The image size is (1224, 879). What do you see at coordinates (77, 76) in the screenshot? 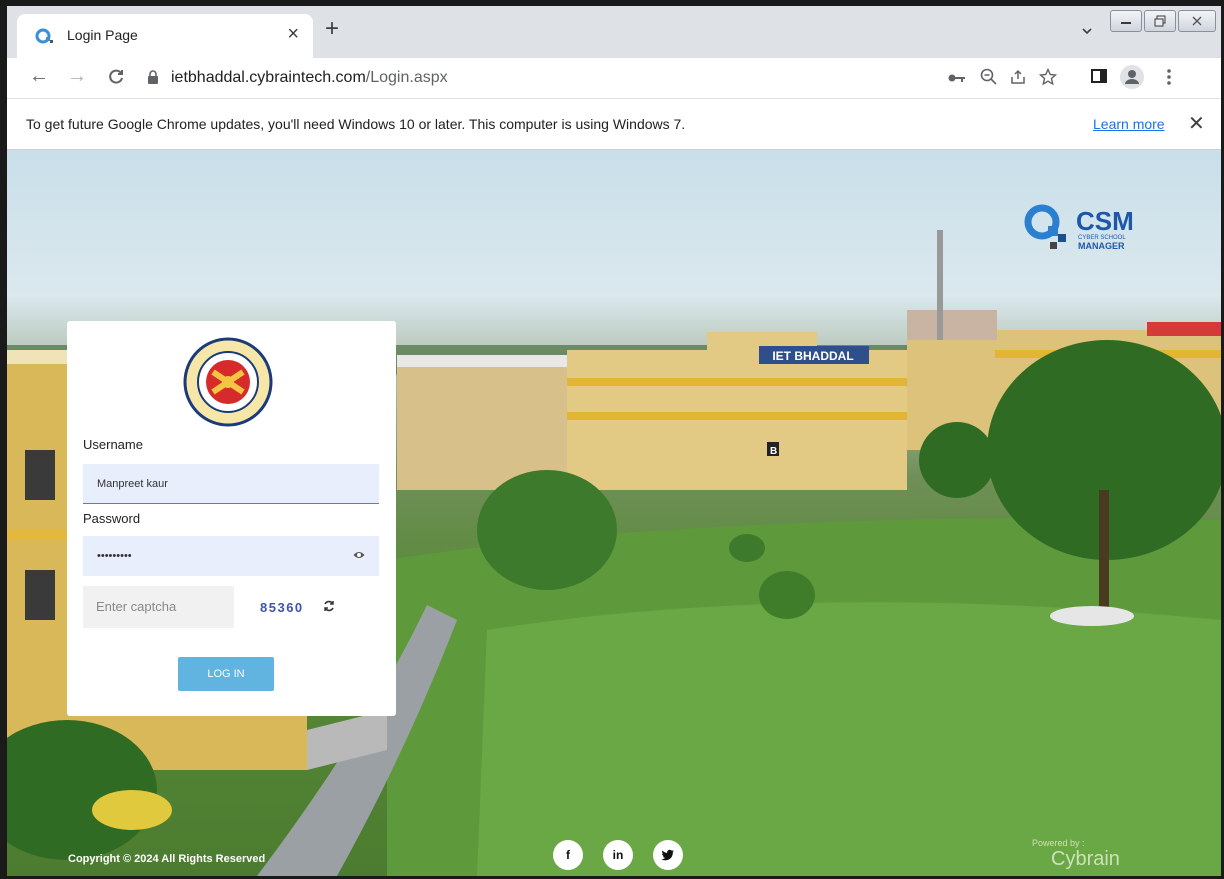
I see `forward-icon: →` at bounding box center [77, 76].